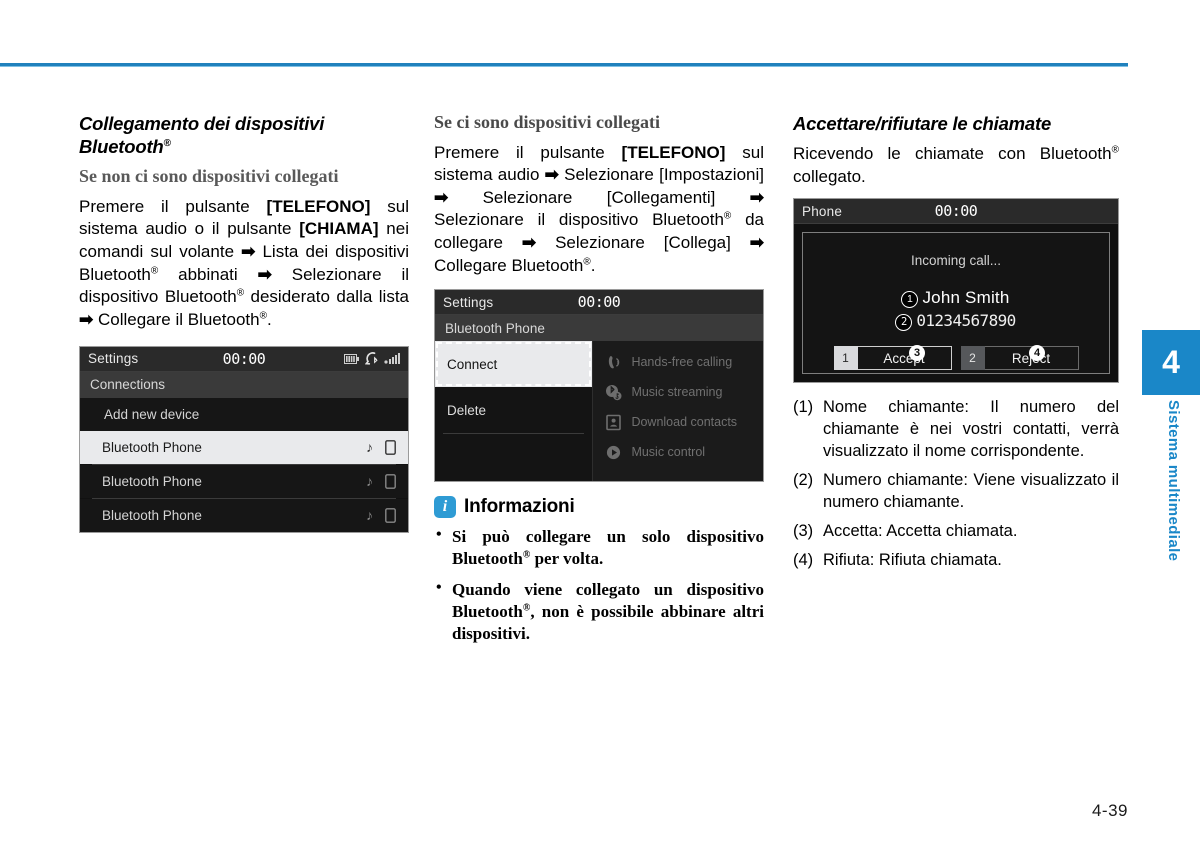 This screenshot has height=845, width=1200. Describe the element at coordinates (202, 135) in the screenshot. I see `col1-heading: Collegamento dei dispositivi Bluetooth®` at that location.